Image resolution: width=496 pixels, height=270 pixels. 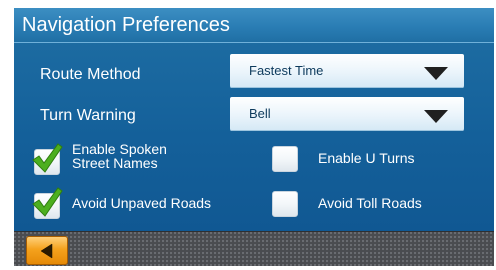 I want to click on turn-warning-value: Bell, so click(x=260, y=113).